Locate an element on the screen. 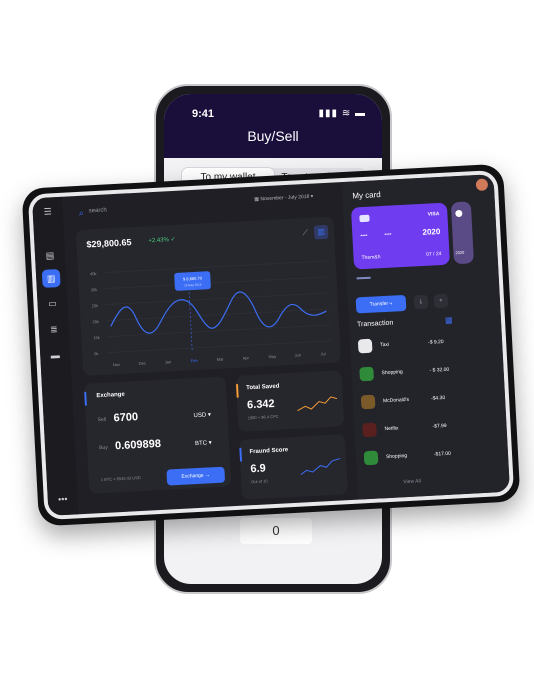 Image resolution: width=534 pixels, height=676 pixels. x-tick-jul: Jul is located at coordinates (322, 353).